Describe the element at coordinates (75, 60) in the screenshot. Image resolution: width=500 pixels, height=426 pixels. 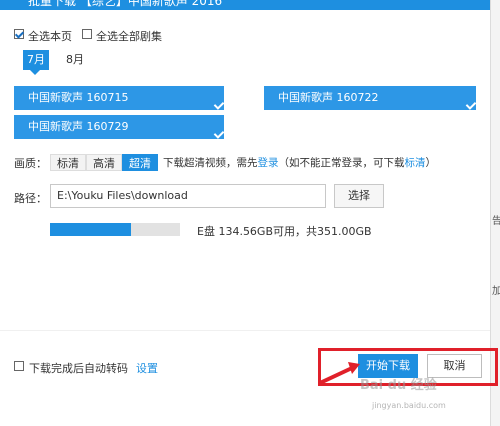
I see `tab-august: 8月` at that location.